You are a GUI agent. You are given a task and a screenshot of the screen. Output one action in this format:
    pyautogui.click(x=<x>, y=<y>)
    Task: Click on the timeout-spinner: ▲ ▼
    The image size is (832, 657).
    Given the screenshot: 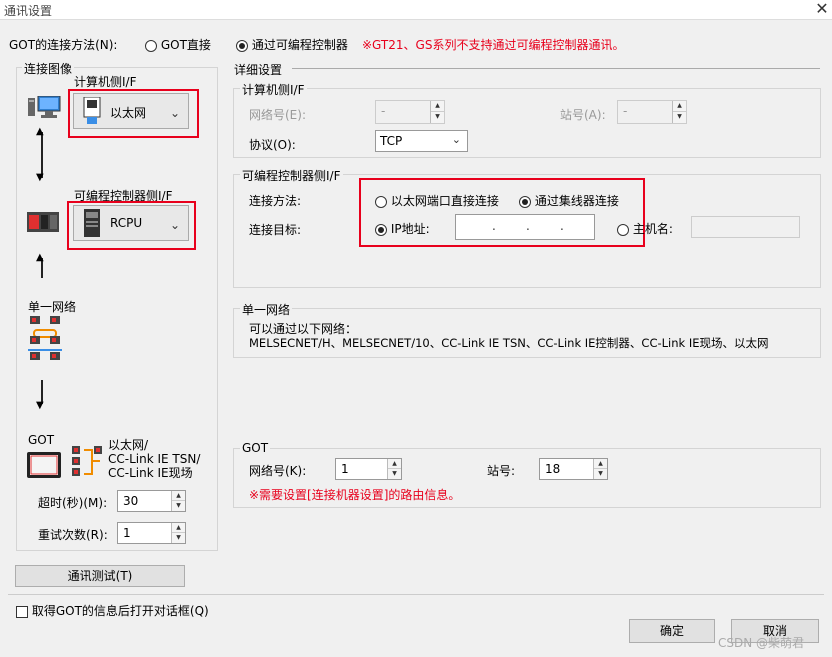 What is the action you would take?
    pyautogui.click(x=178, y=501)
    